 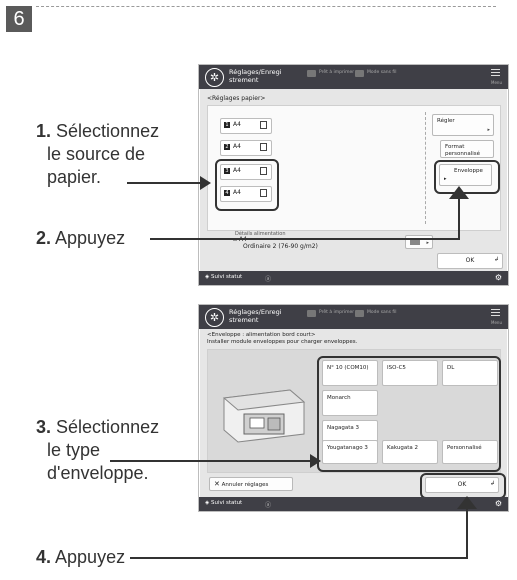 I want to click on envelope-n10: N° 10 (COM10), so click(x=350, y=373).